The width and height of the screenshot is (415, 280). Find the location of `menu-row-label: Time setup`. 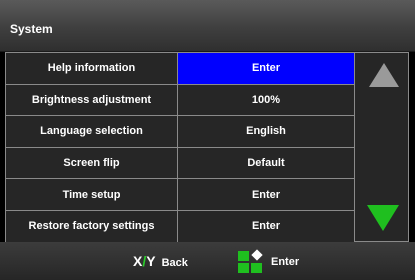

menu-row-label: Time setup is located at coordinates (91, 194).